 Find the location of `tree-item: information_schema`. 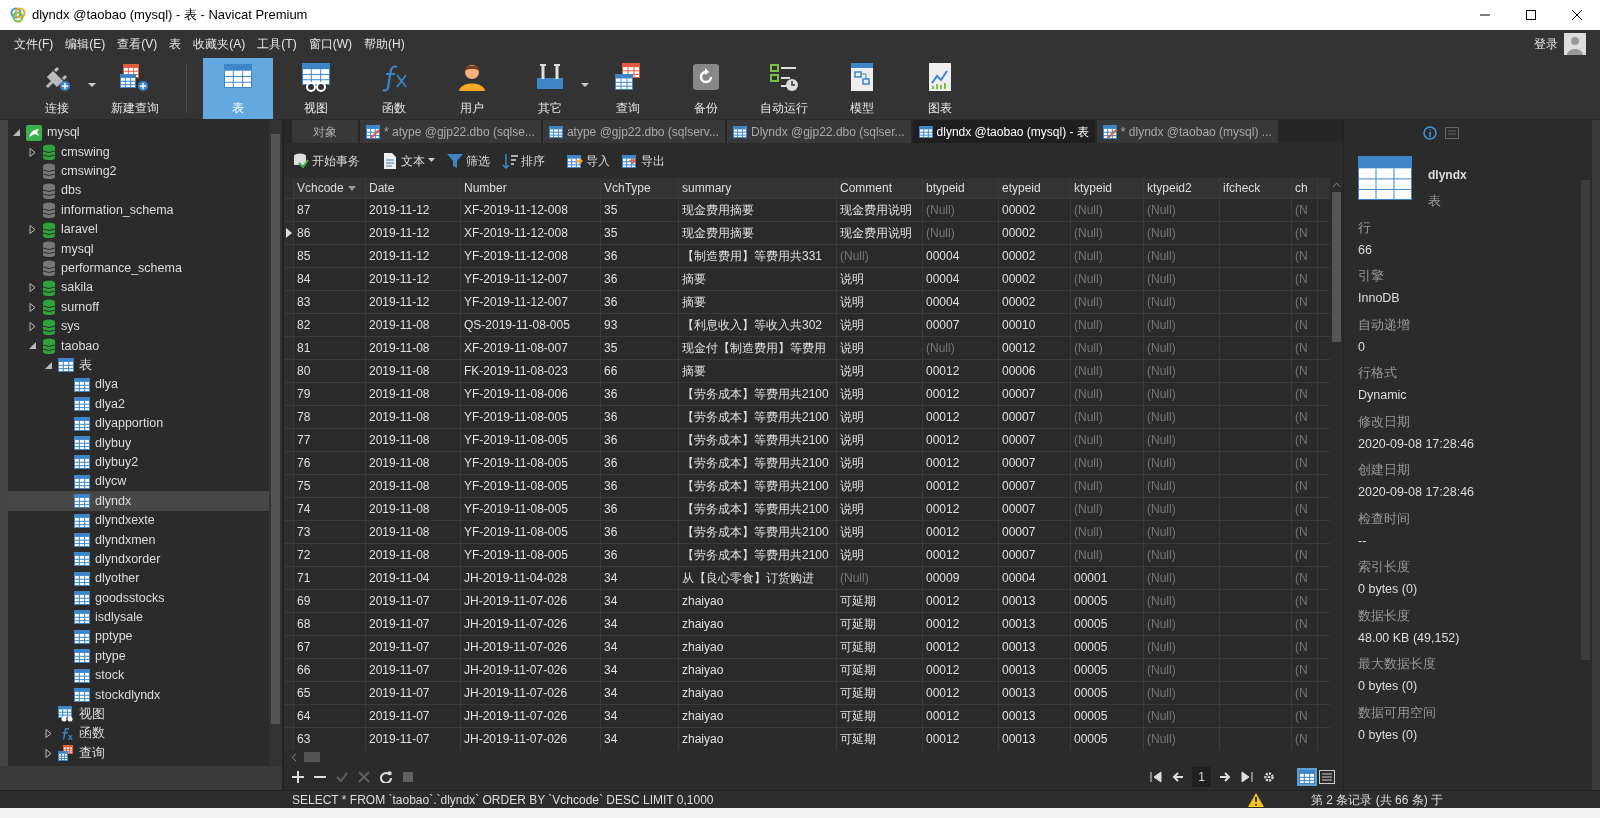

tree-item: information_schema is located at coordinates (138, 210).